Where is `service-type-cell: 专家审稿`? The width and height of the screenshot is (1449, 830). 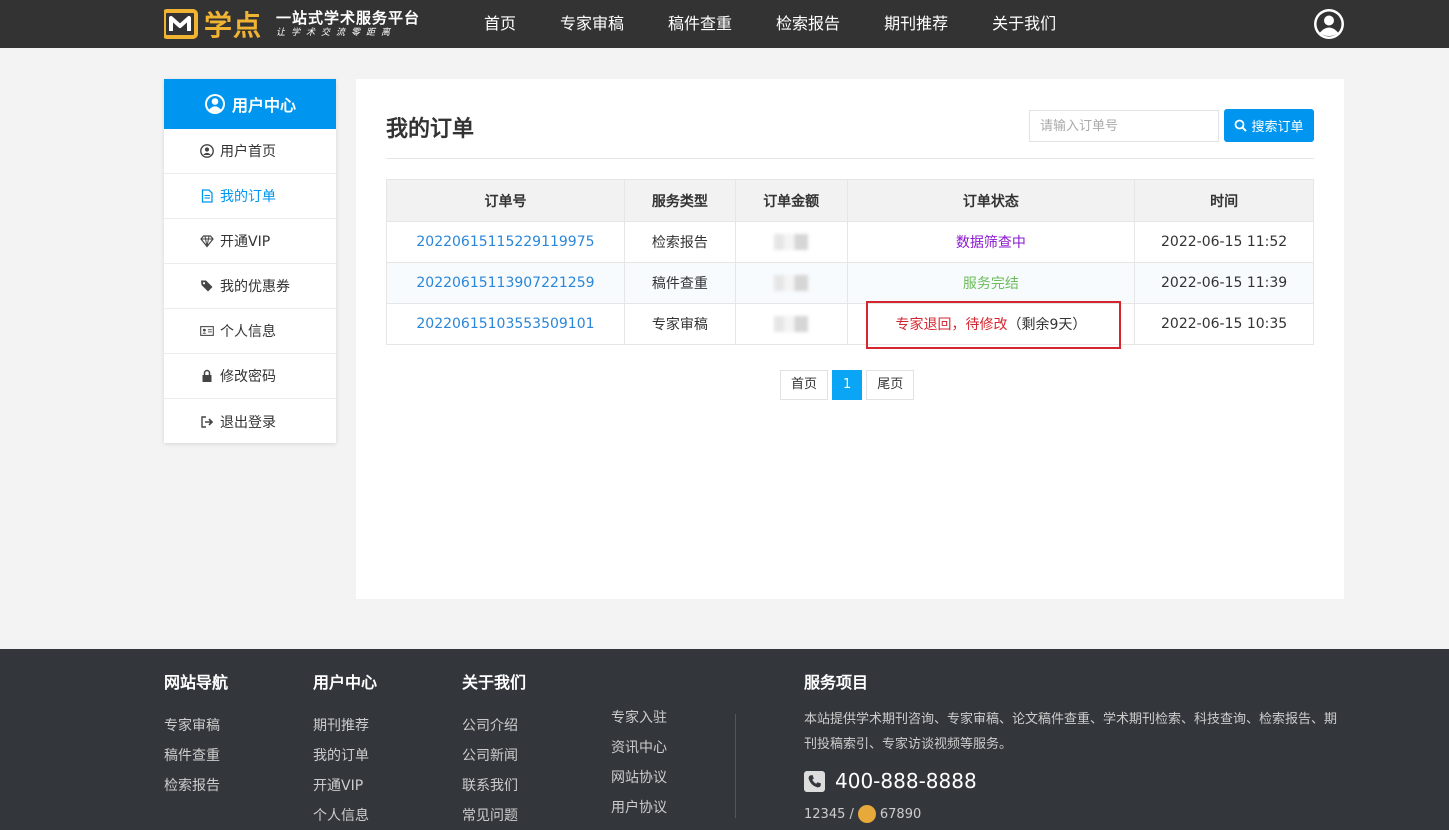 service-type-cell: 专家审稿 is located at coordinates (679, 324).